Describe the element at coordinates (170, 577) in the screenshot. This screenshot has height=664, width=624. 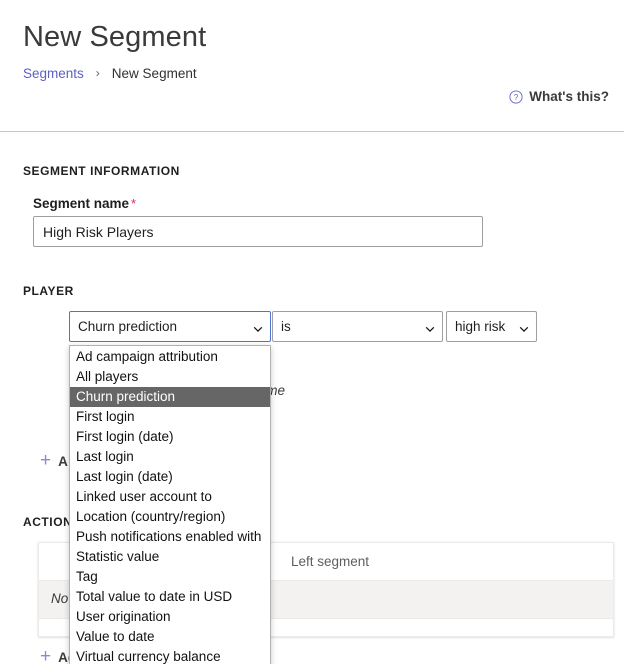
I see `dropdown-option: Tag` at that location.